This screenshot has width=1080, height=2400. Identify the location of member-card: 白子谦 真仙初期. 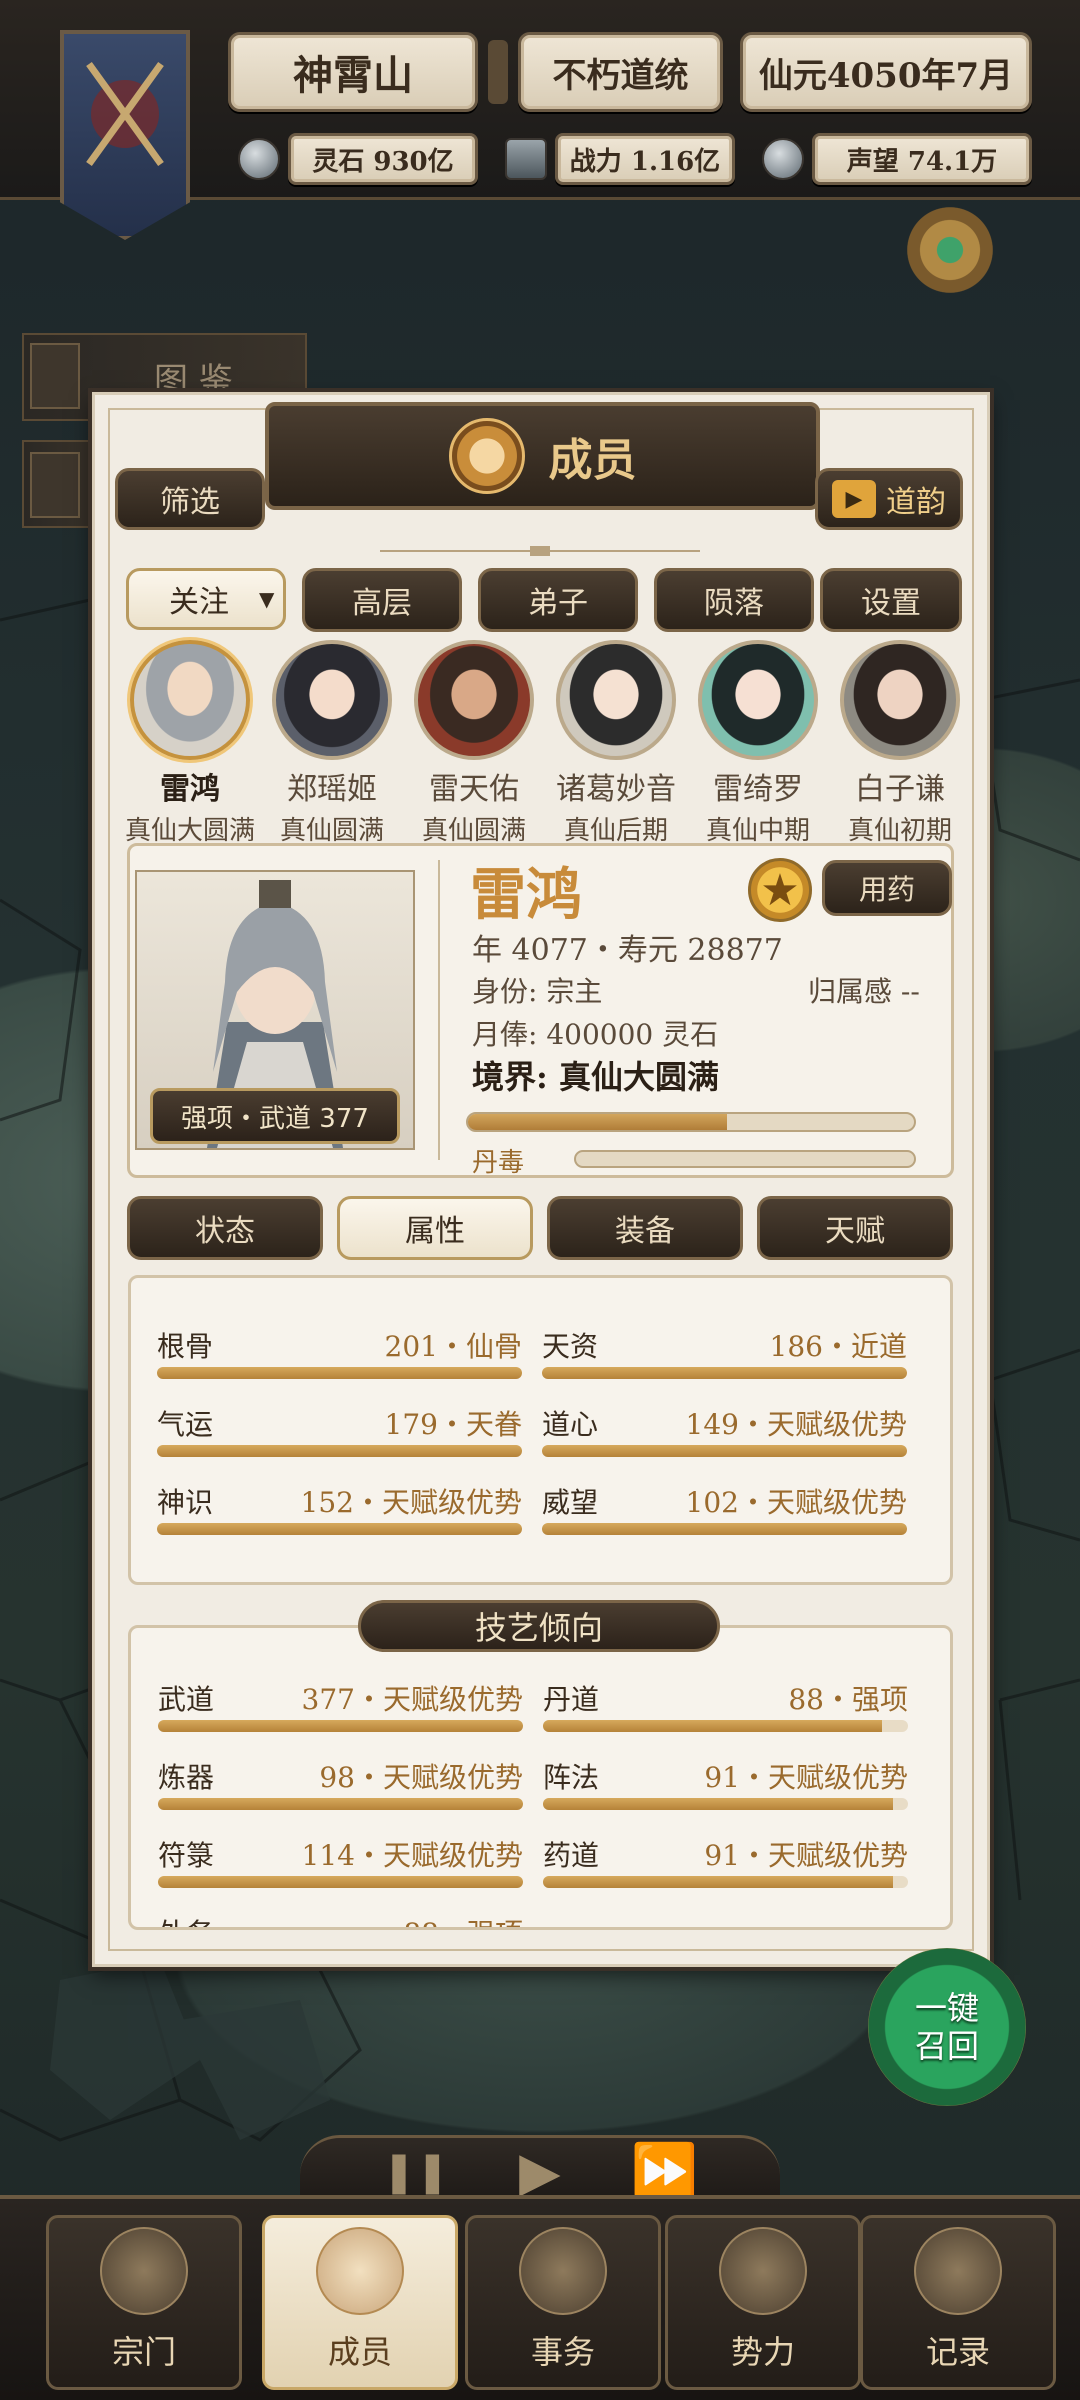
(900, 743).